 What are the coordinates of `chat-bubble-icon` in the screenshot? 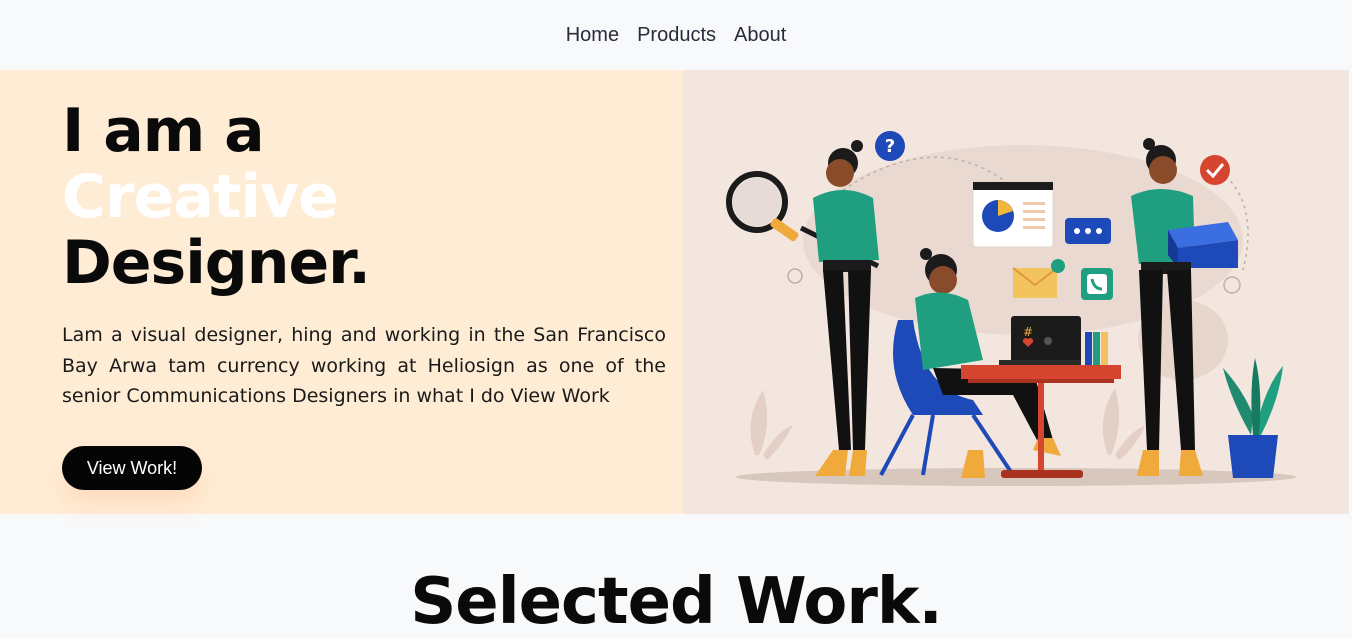 It's located at (1088, 231).